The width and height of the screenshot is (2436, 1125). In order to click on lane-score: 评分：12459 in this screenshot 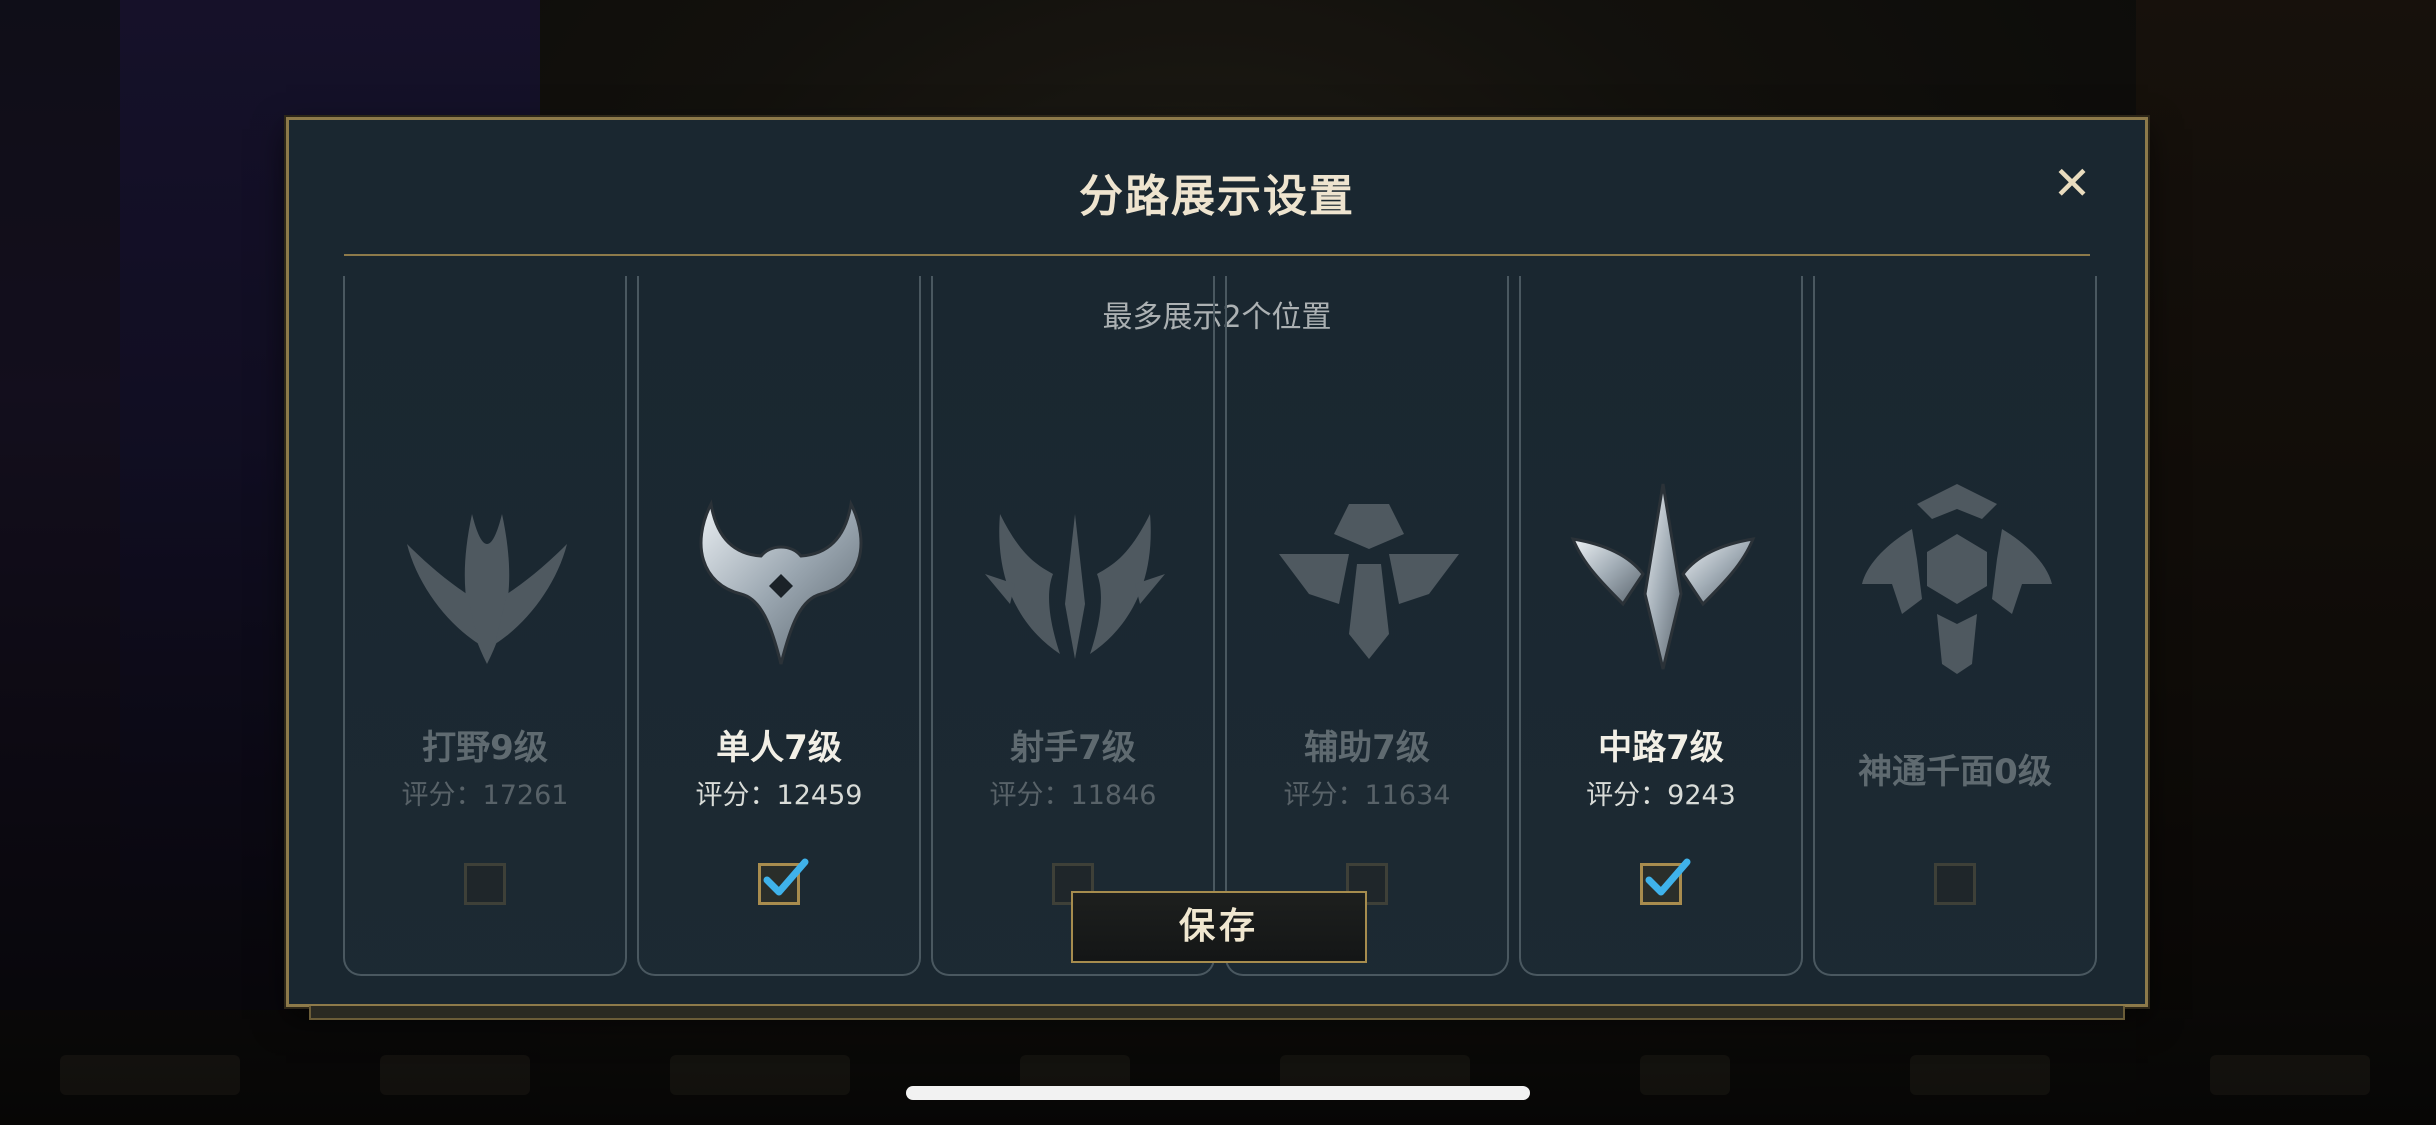, I will do `click(779, 795)`.